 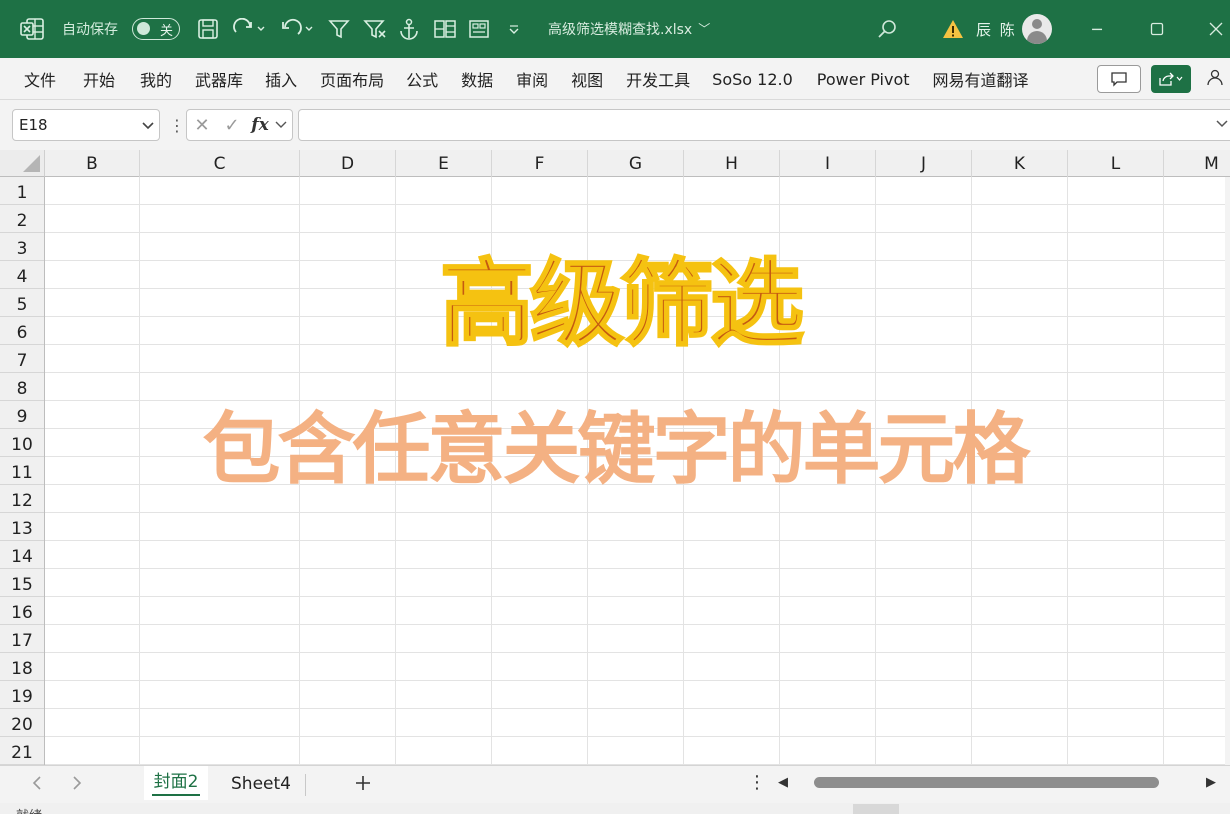 I want to click on insert-function-icon: fx, so click(x=260, y=125).